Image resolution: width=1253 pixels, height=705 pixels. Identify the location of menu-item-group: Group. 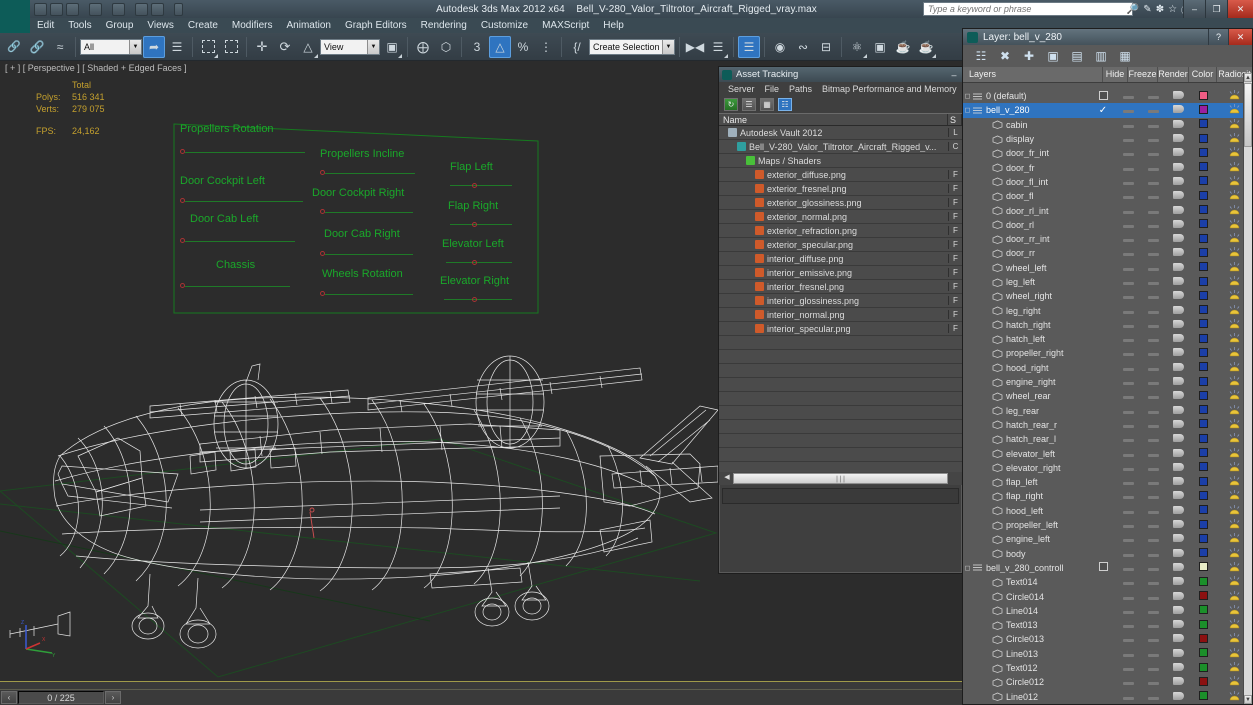
(120, 25).